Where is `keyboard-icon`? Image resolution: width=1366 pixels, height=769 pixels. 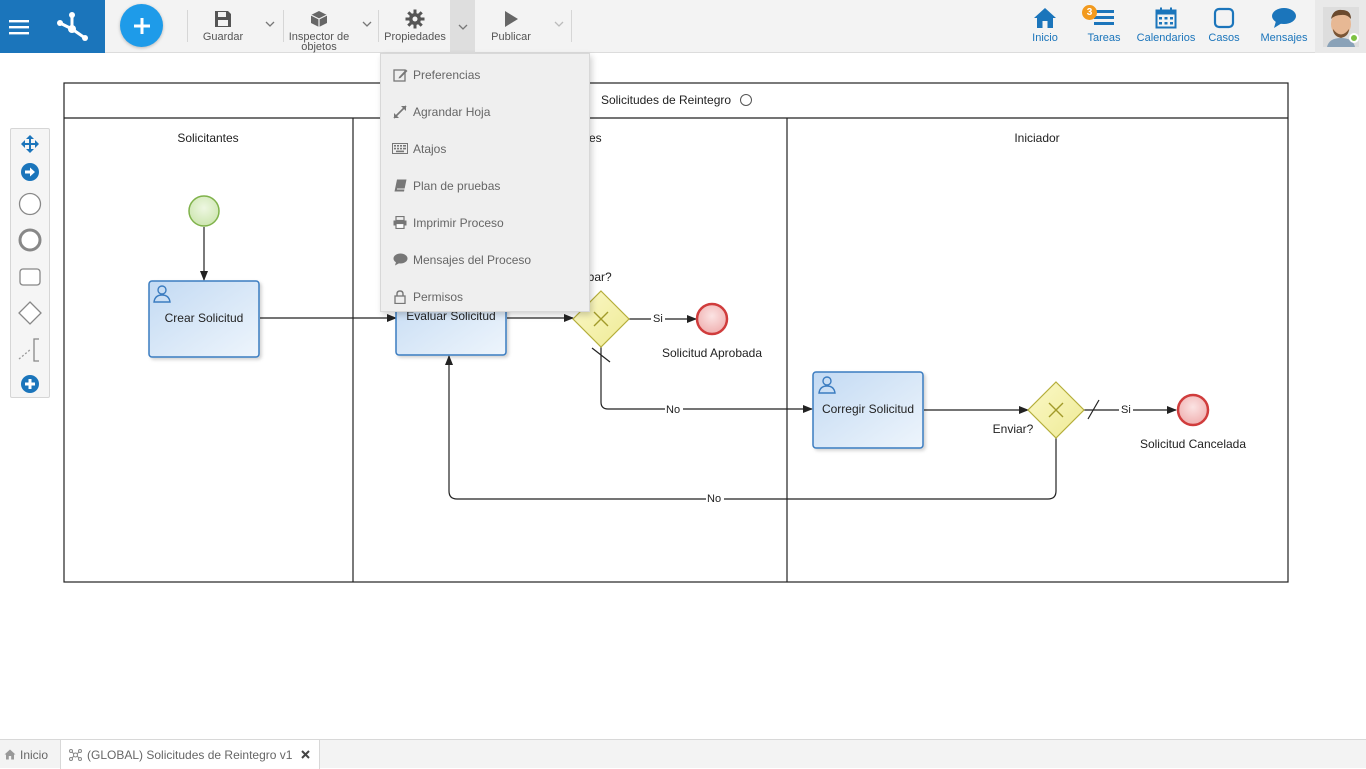 keyboard-icon is located at coordinates (400, 148).